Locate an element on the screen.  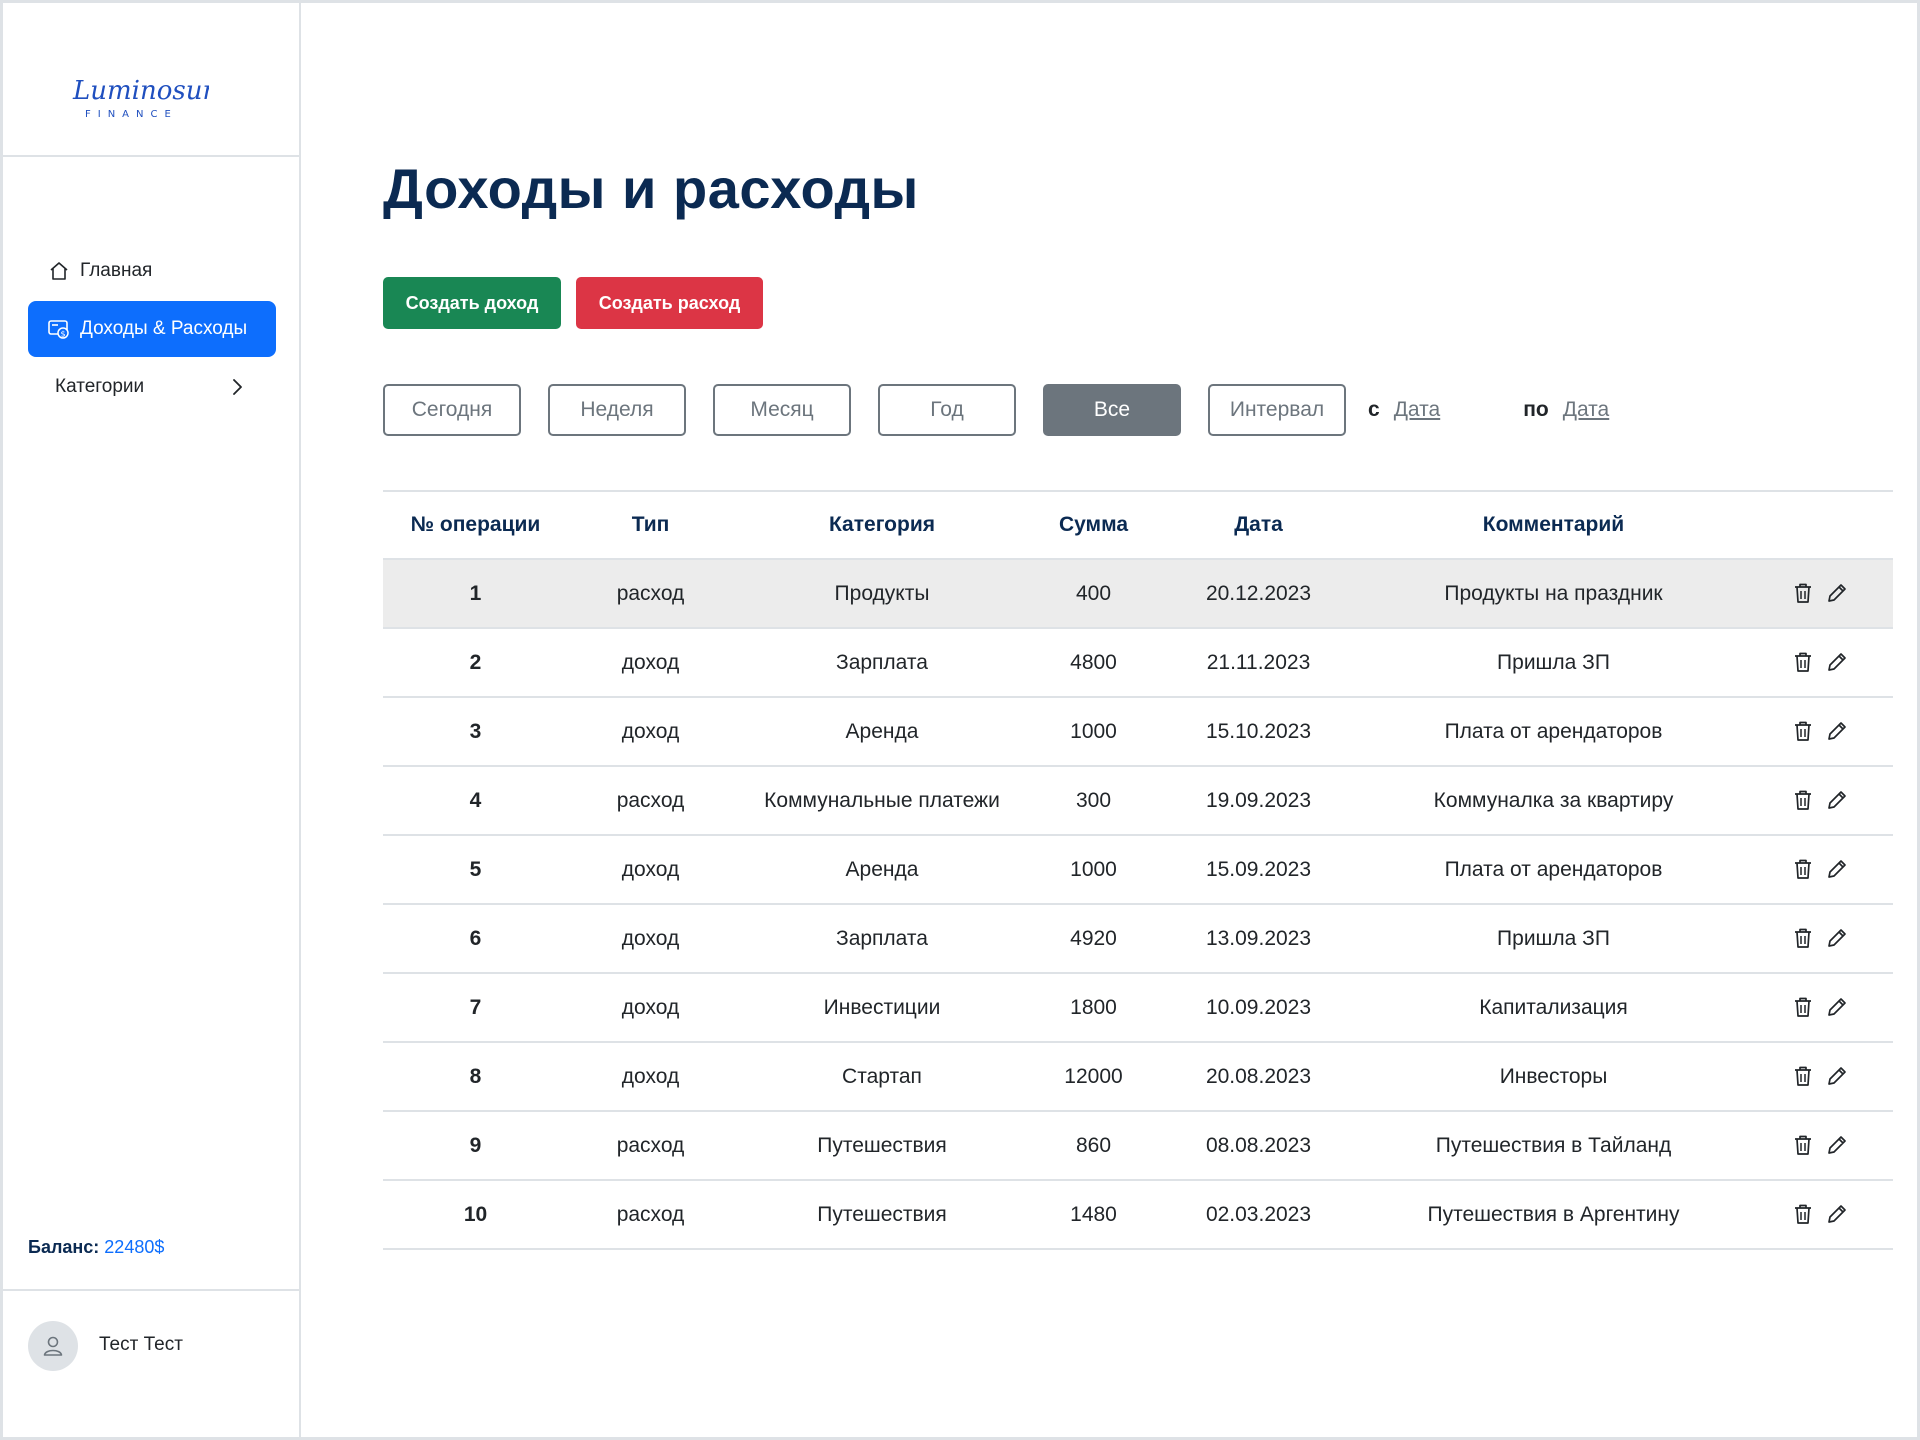
sidebar-item-label: Главная is located at coordinates (116, 270).